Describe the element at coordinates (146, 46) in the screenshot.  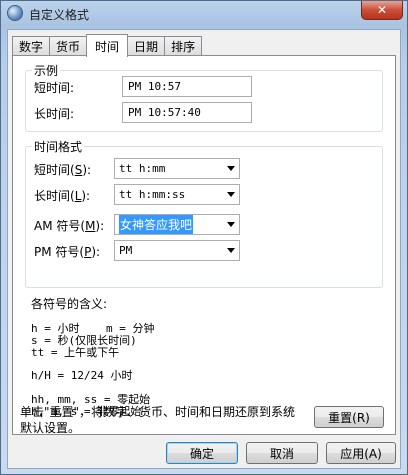
I see `tab-date: 日期` at that location.